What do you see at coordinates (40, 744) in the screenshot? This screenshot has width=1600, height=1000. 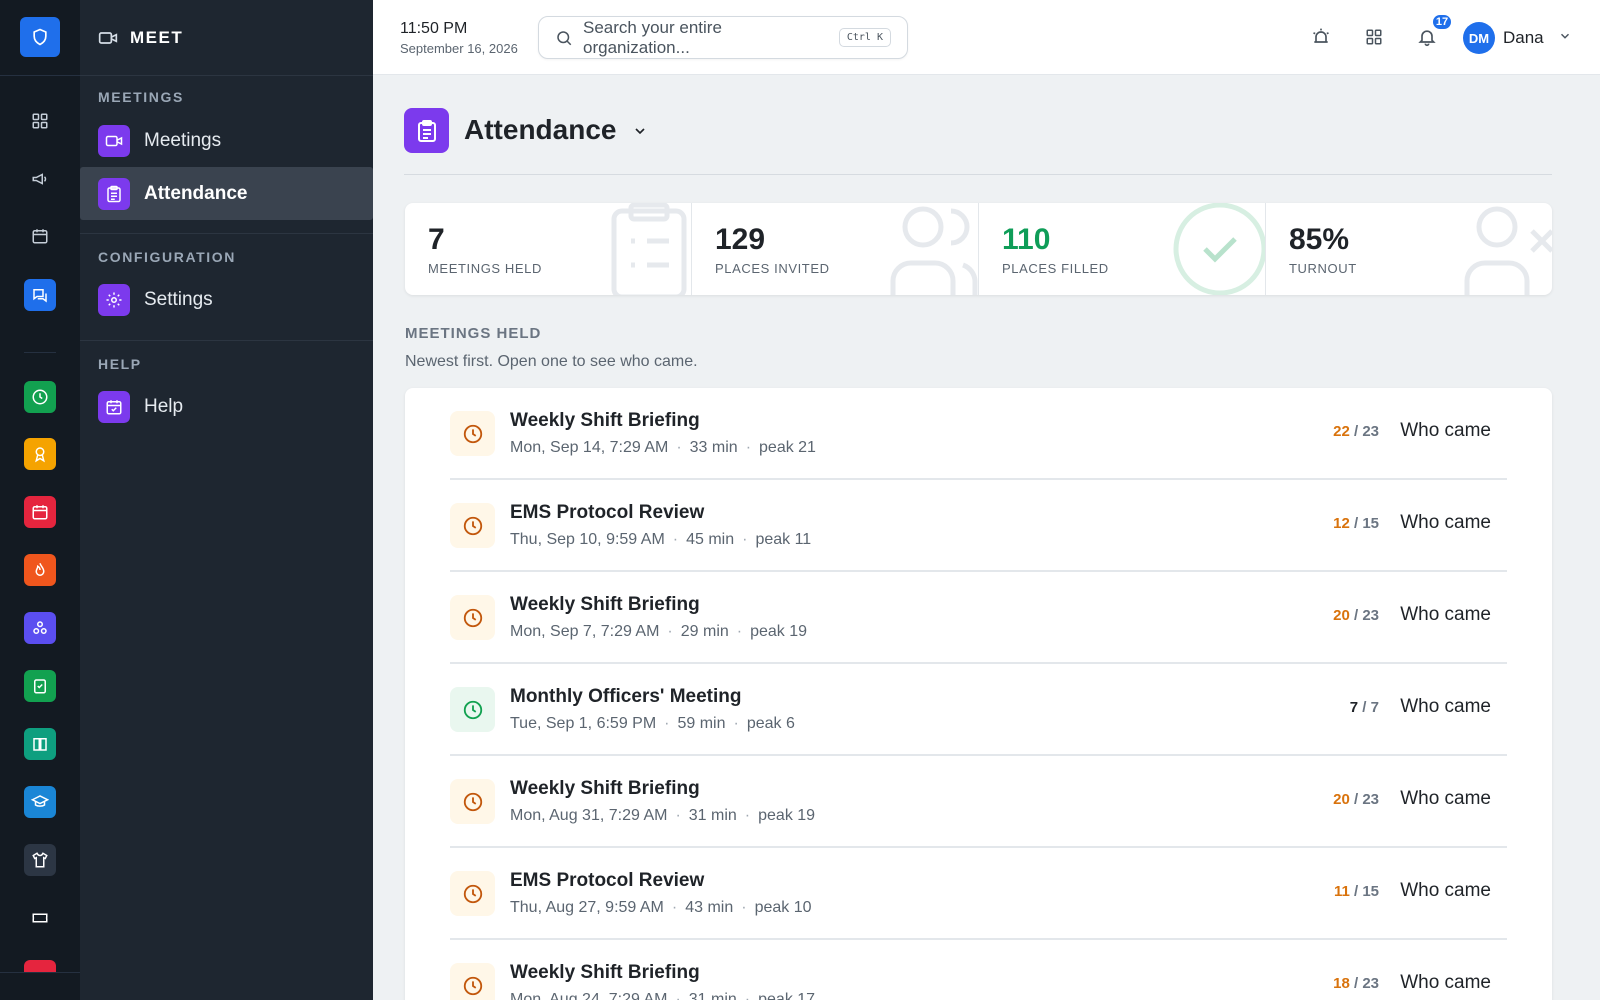 I see `book-icon` at bounding box center [40, 744].